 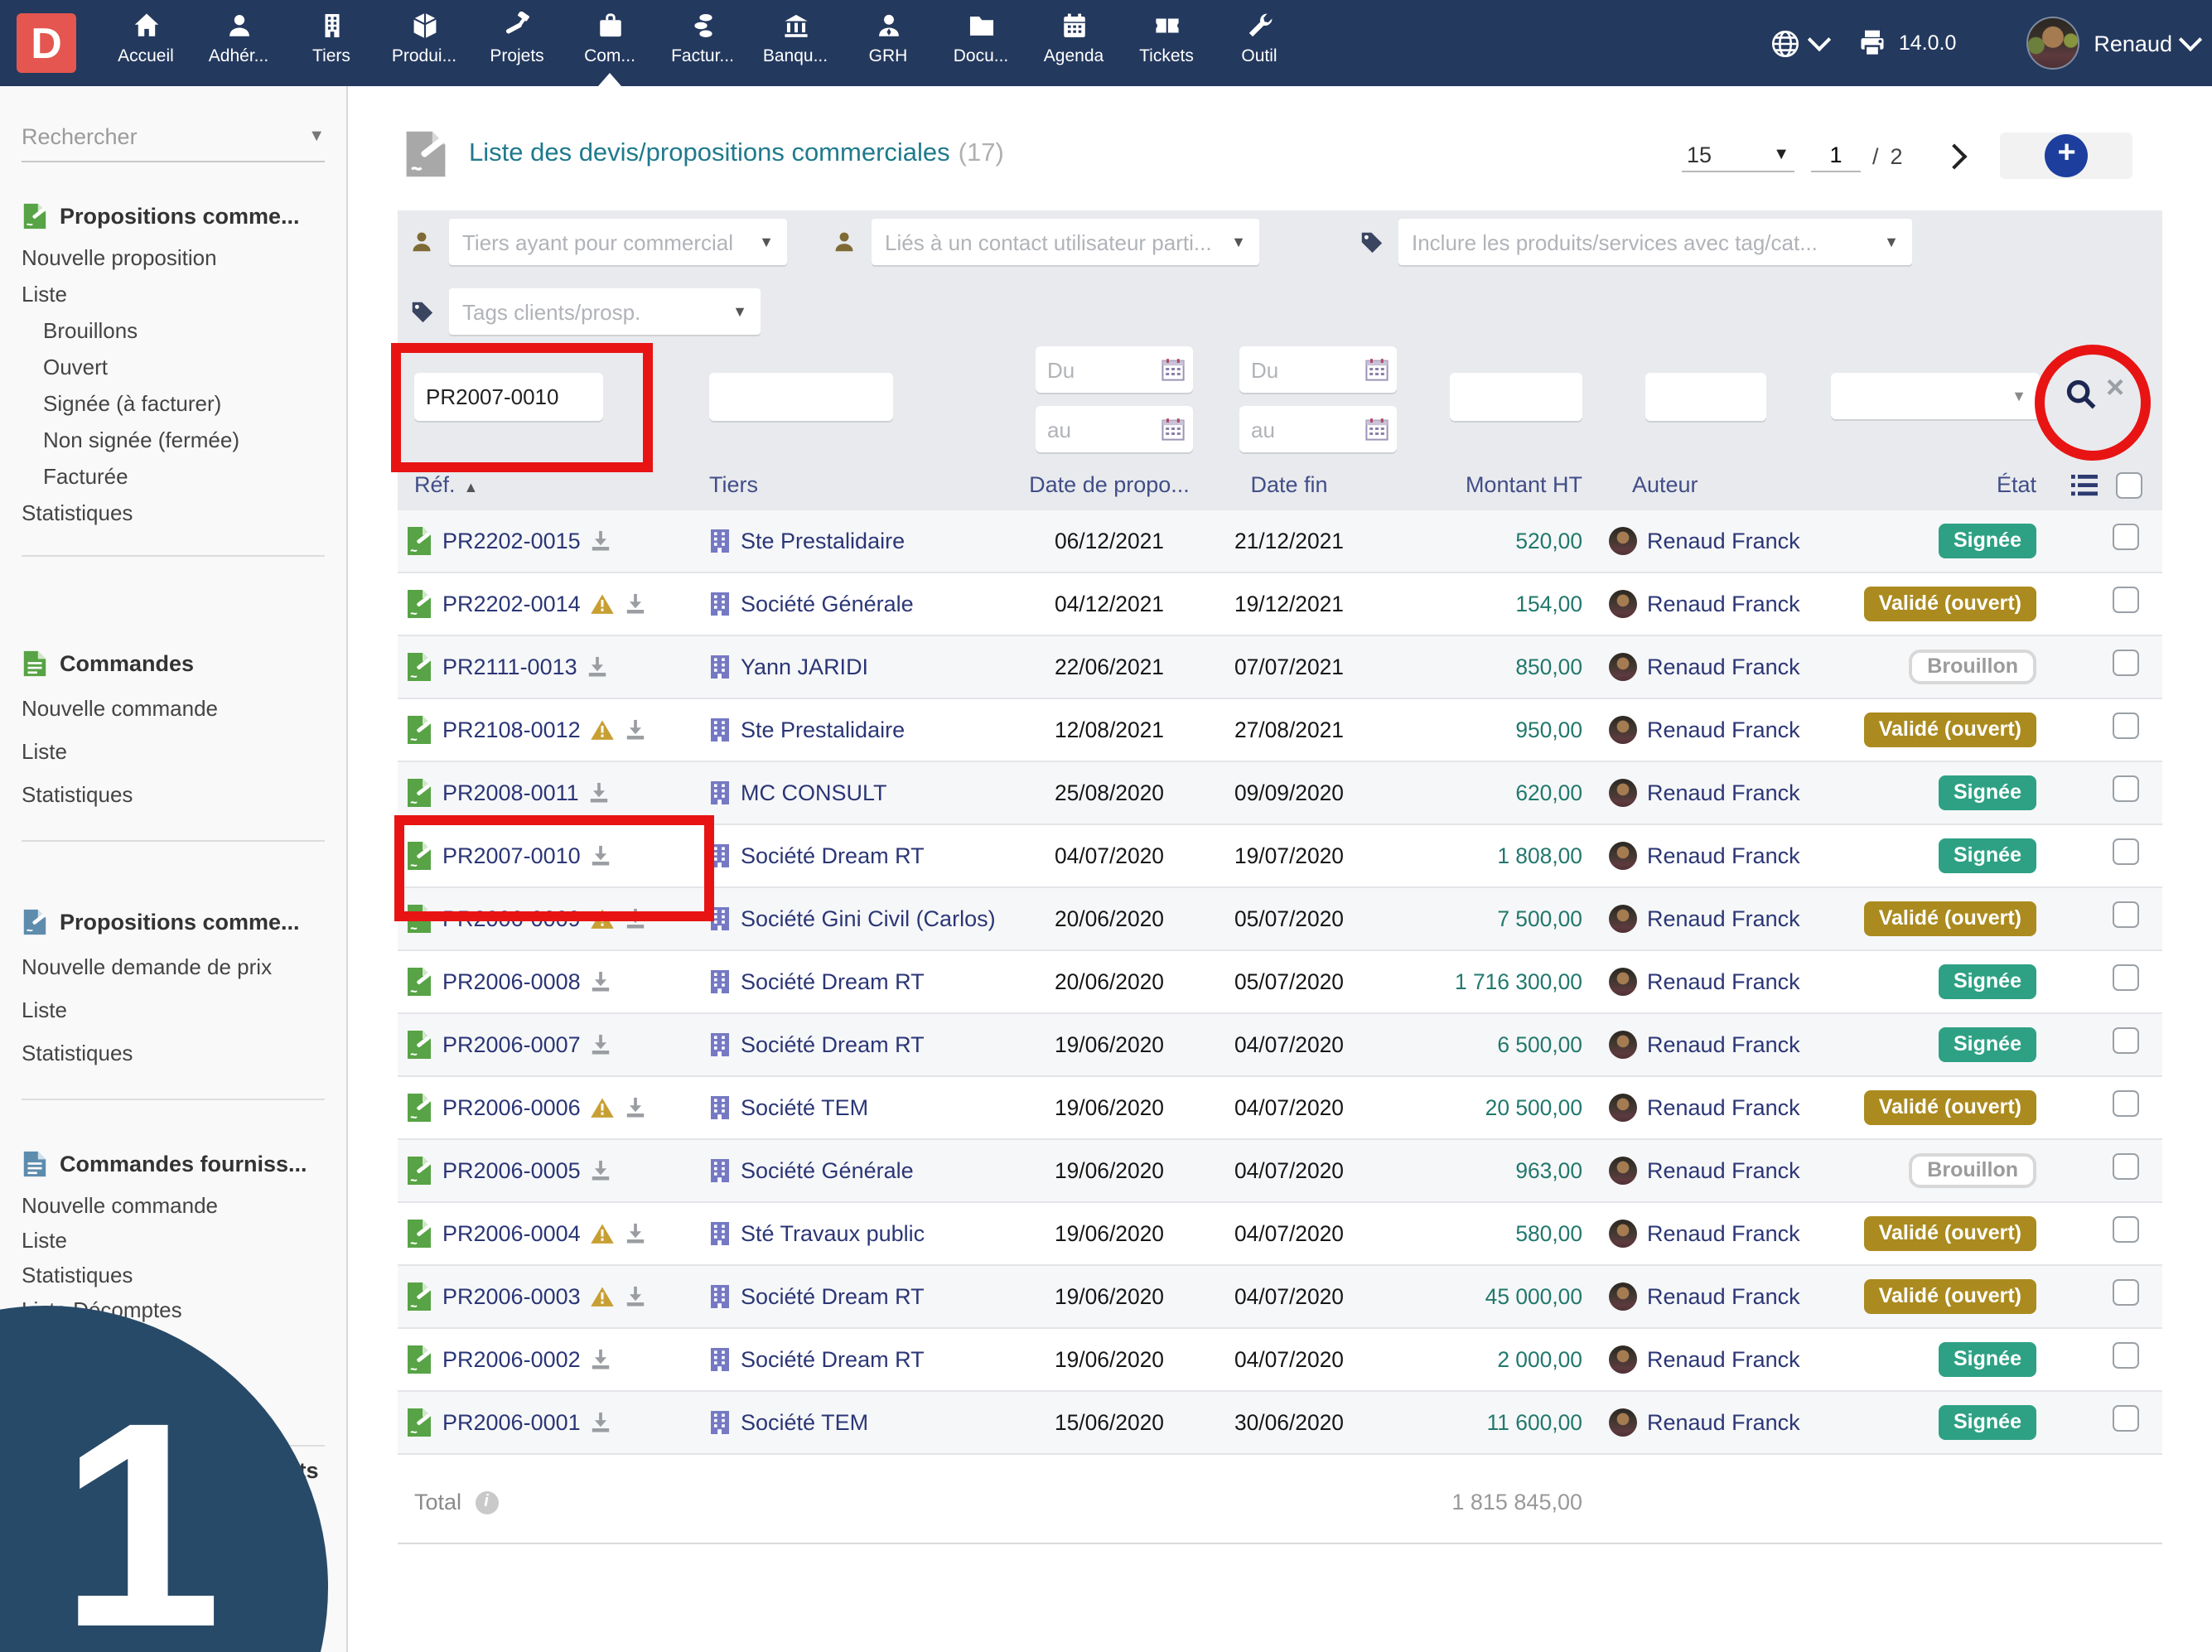 What do you see at coordinates (511, 918) in the screenshot?
I see `proposal-ref-link: PR2006-0009` at bounding box center [511, 918].